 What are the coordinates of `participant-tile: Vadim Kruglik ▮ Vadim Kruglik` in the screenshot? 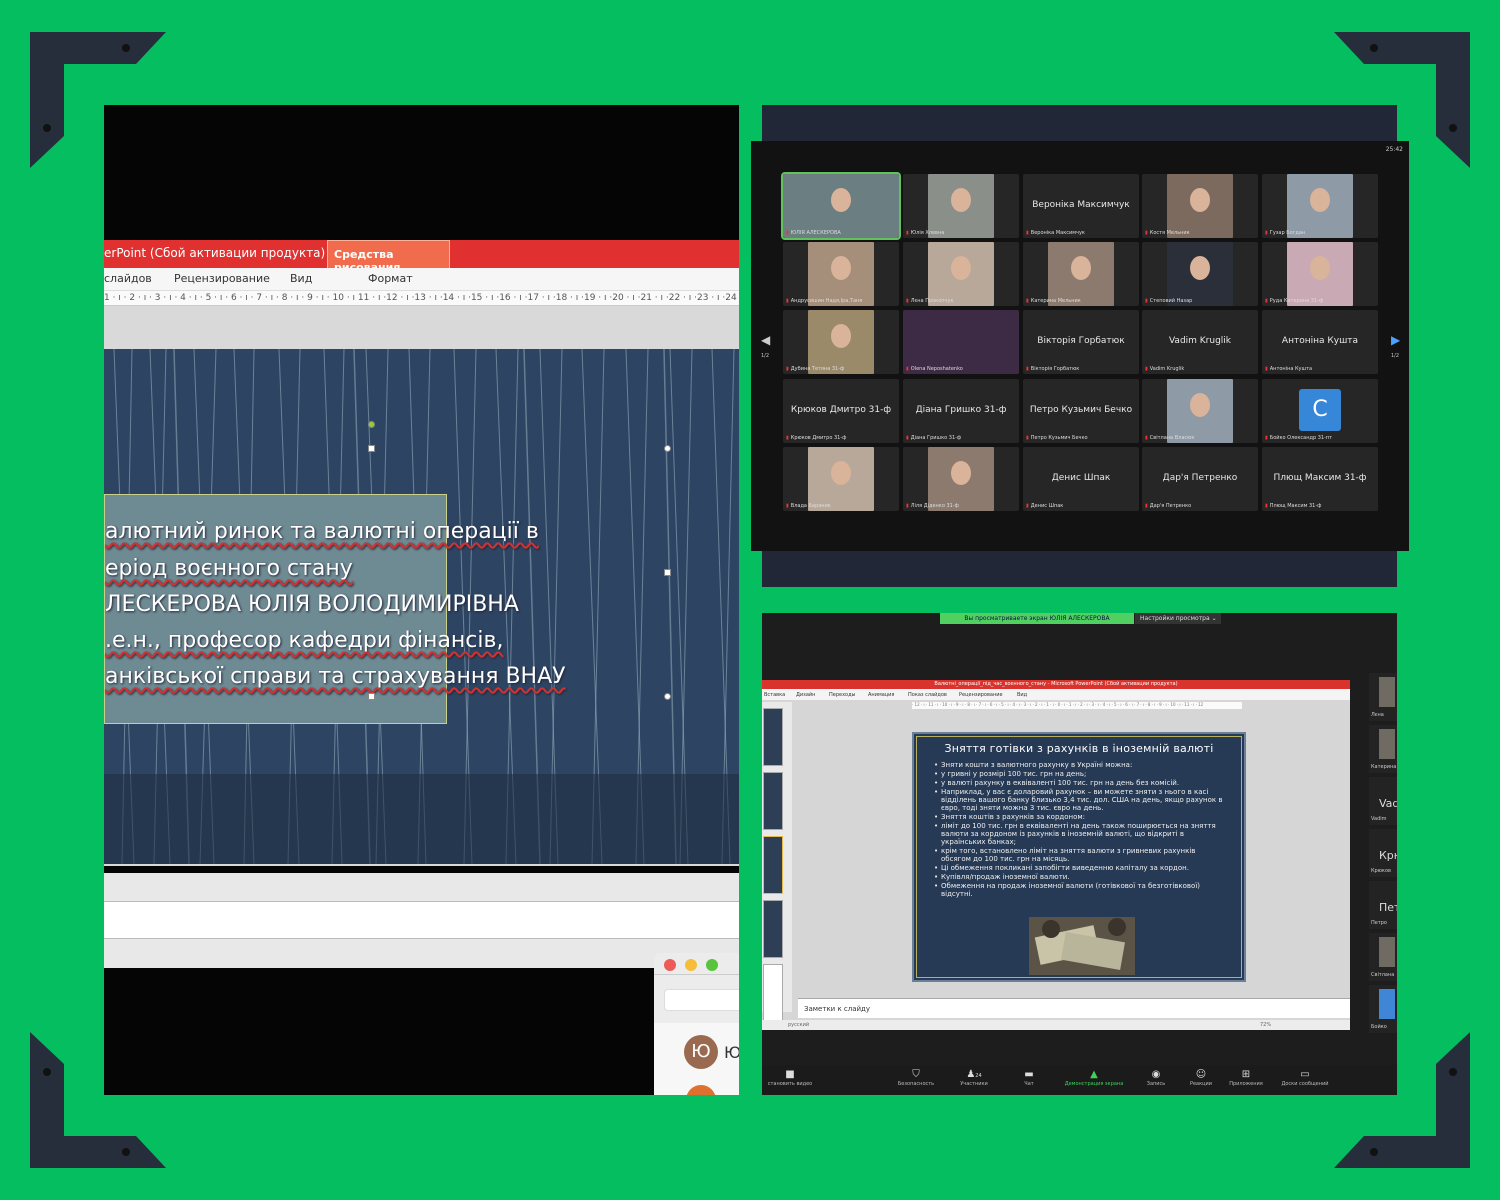 It's located at (1200, 342).